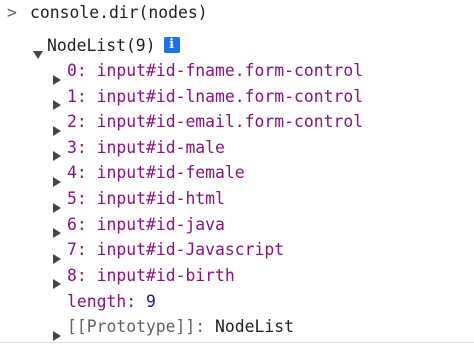 Image resolution: width=474 pixels, height=347 pixels. I want to click on item-index: 1:, so click(77, 96).